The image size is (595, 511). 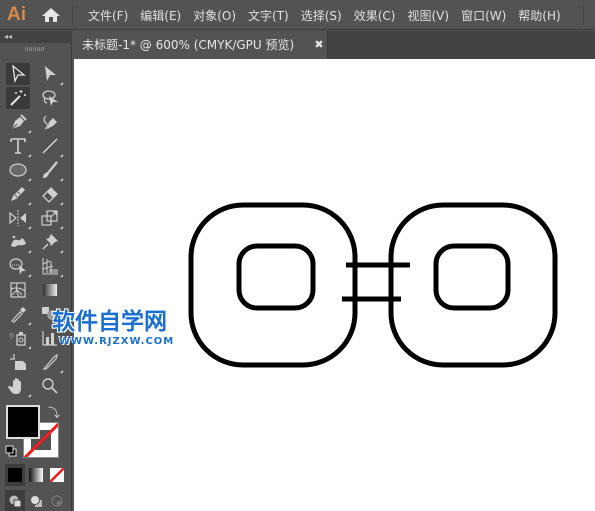 I want to click on lasso-tool, so click(x=50, y=98).